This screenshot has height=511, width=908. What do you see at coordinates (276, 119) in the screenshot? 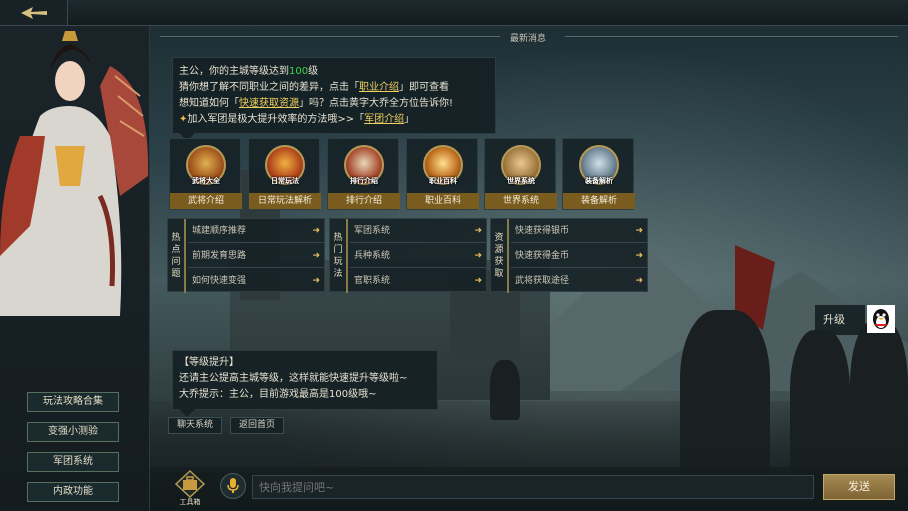
I see `message-text: 加入军团是极大提升效率的方法哦>>「` at bounding box center [276, 119].